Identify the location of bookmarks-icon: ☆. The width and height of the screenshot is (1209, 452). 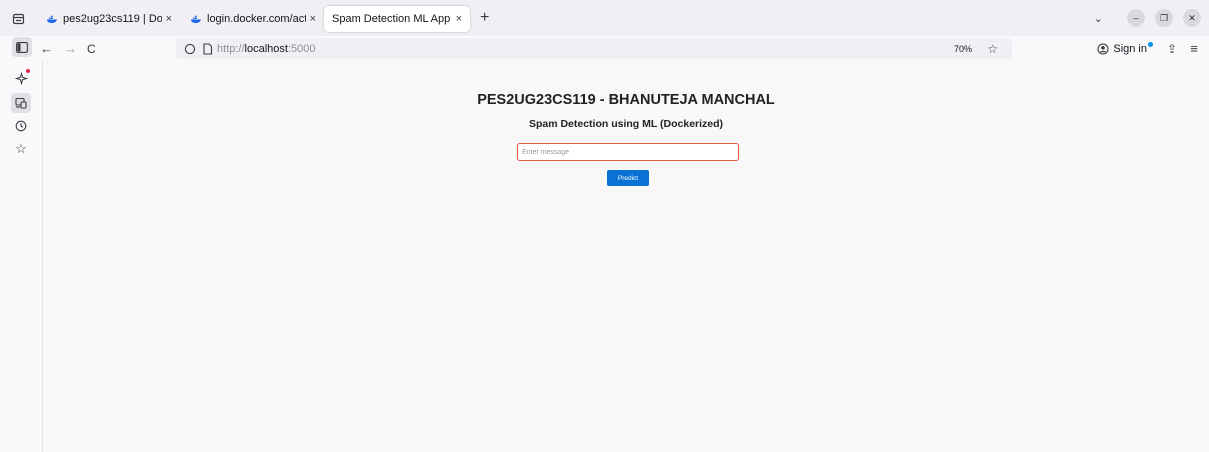
(21, 149).